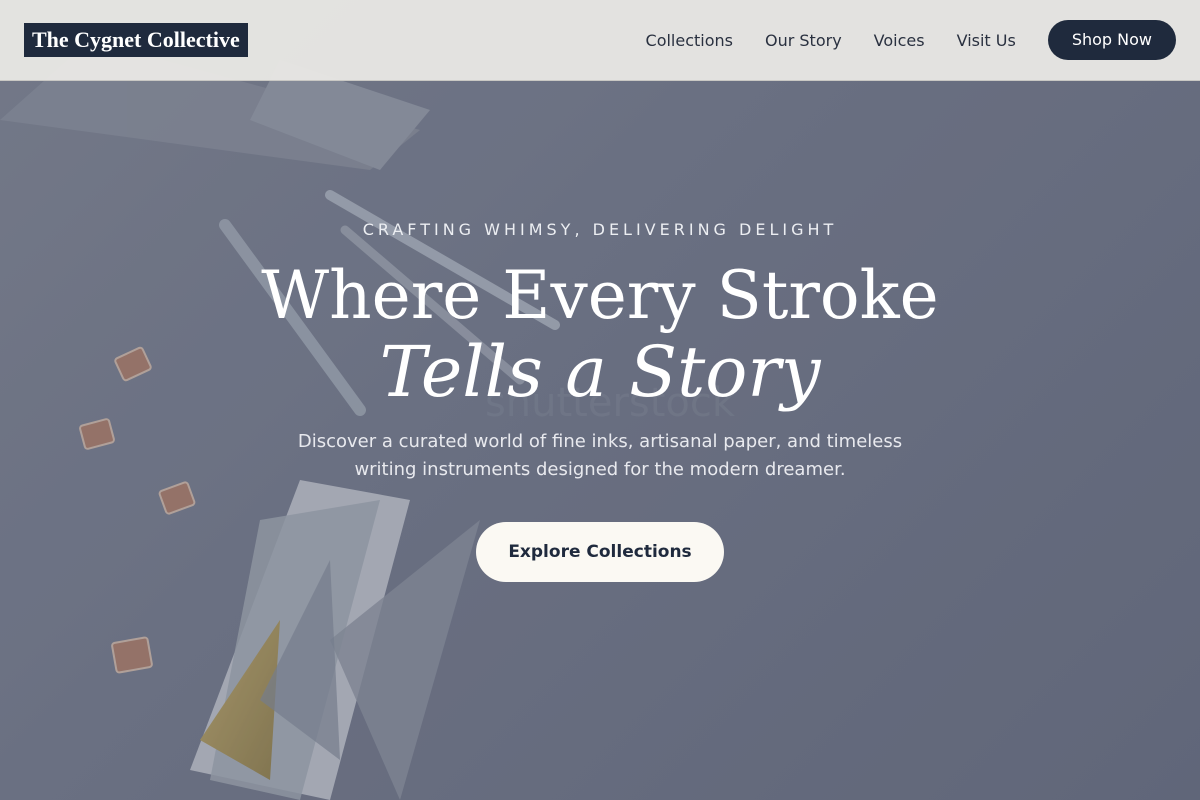 The width and height of the screenshot is (1200, 800). What do you see at coordinates (600, 295) in the screenshot?
I see `hero-title-line1: Where Every Stroke` at bounding box center [600, 295].